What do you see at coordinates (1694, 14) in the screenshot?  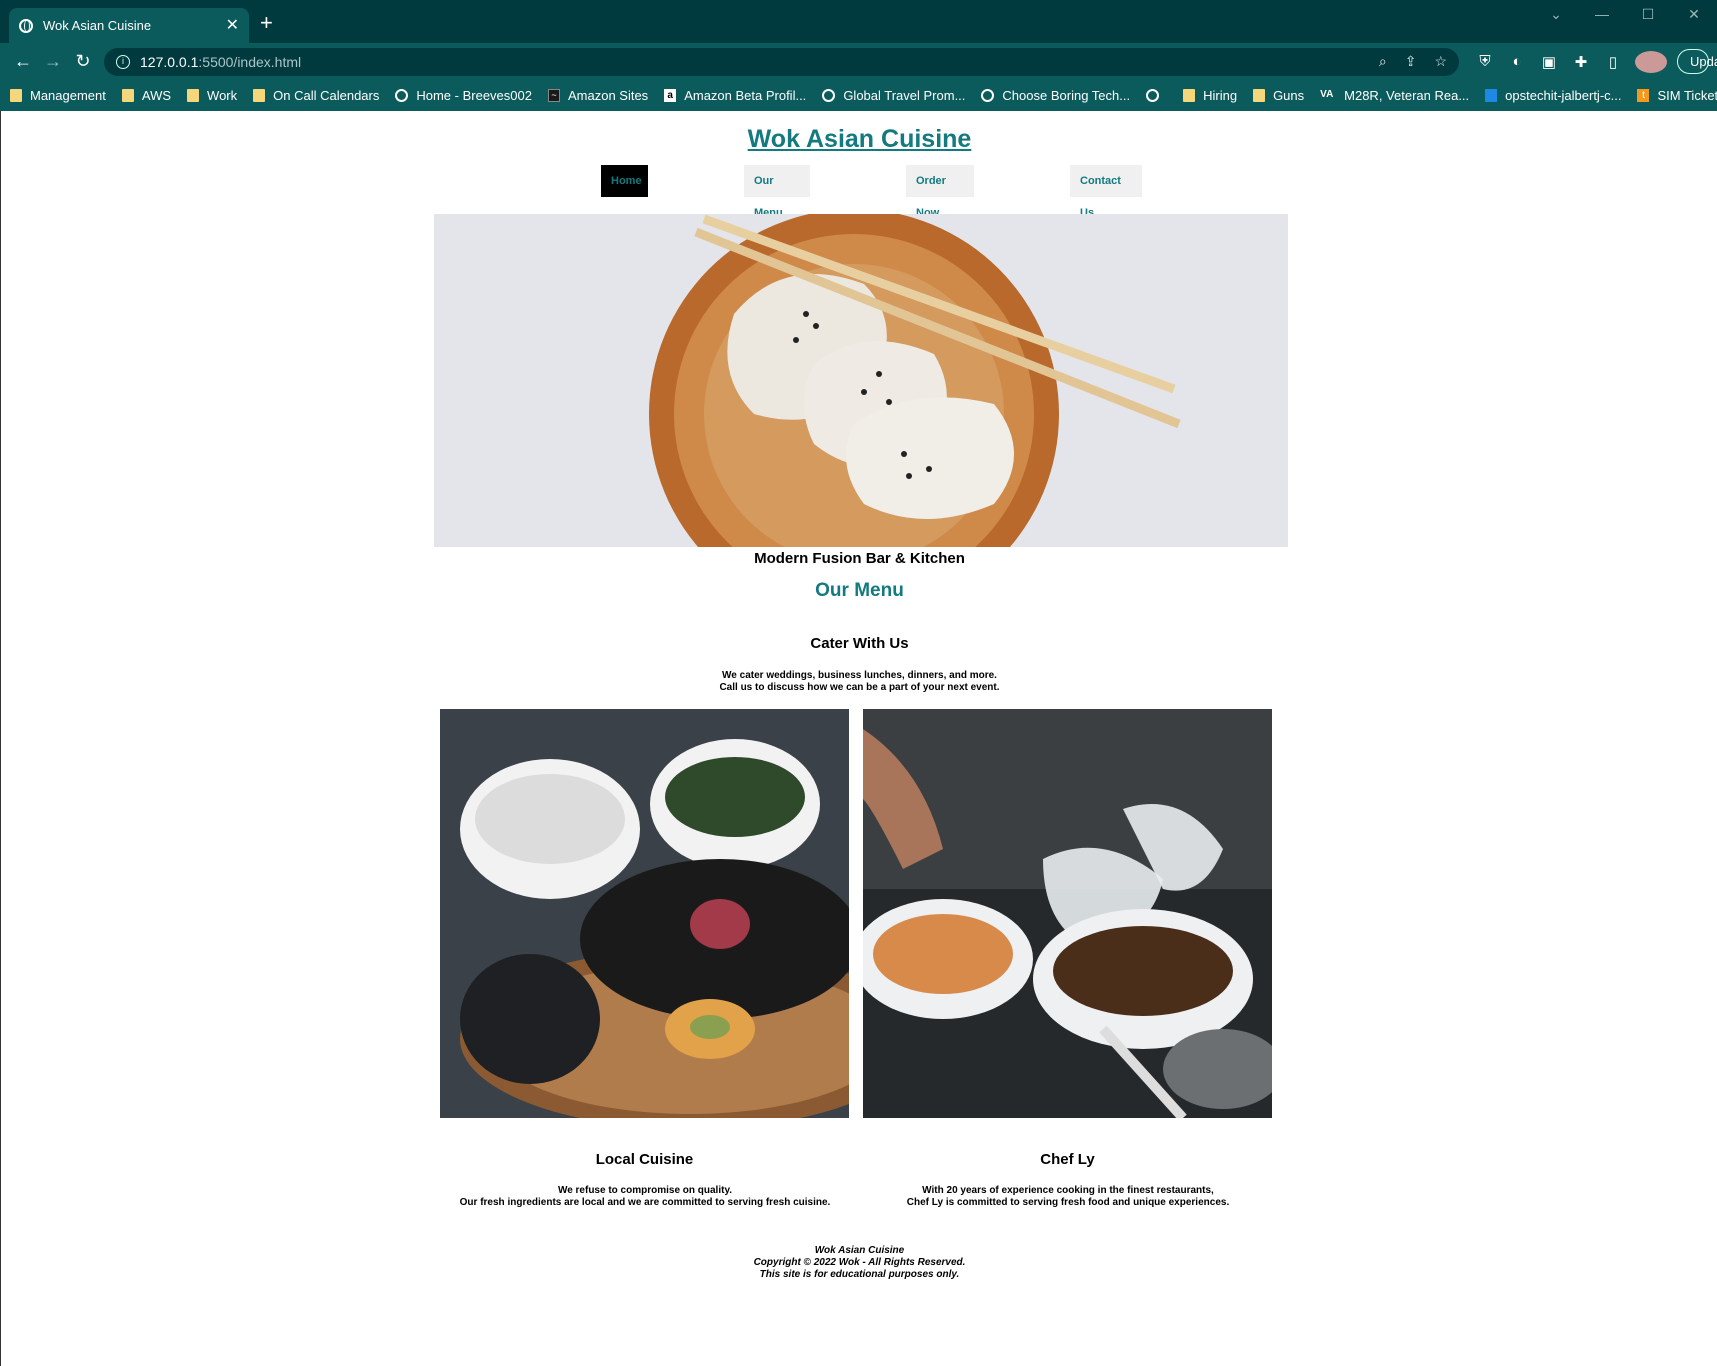 I see `close-window-button: ✕` at bounding box center [1694, 14].